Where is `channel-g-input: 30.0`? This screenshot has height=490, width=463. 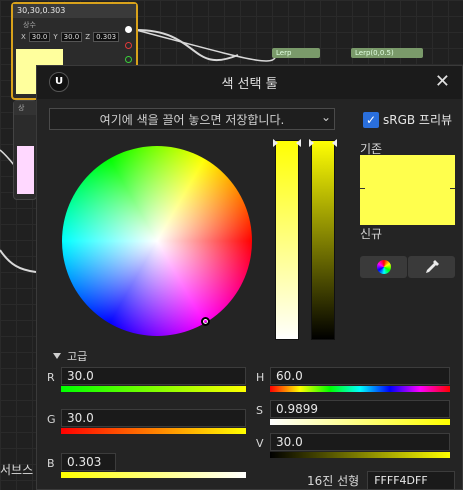 channel-g-input: 30.0 is located at coordinates (153, 418).